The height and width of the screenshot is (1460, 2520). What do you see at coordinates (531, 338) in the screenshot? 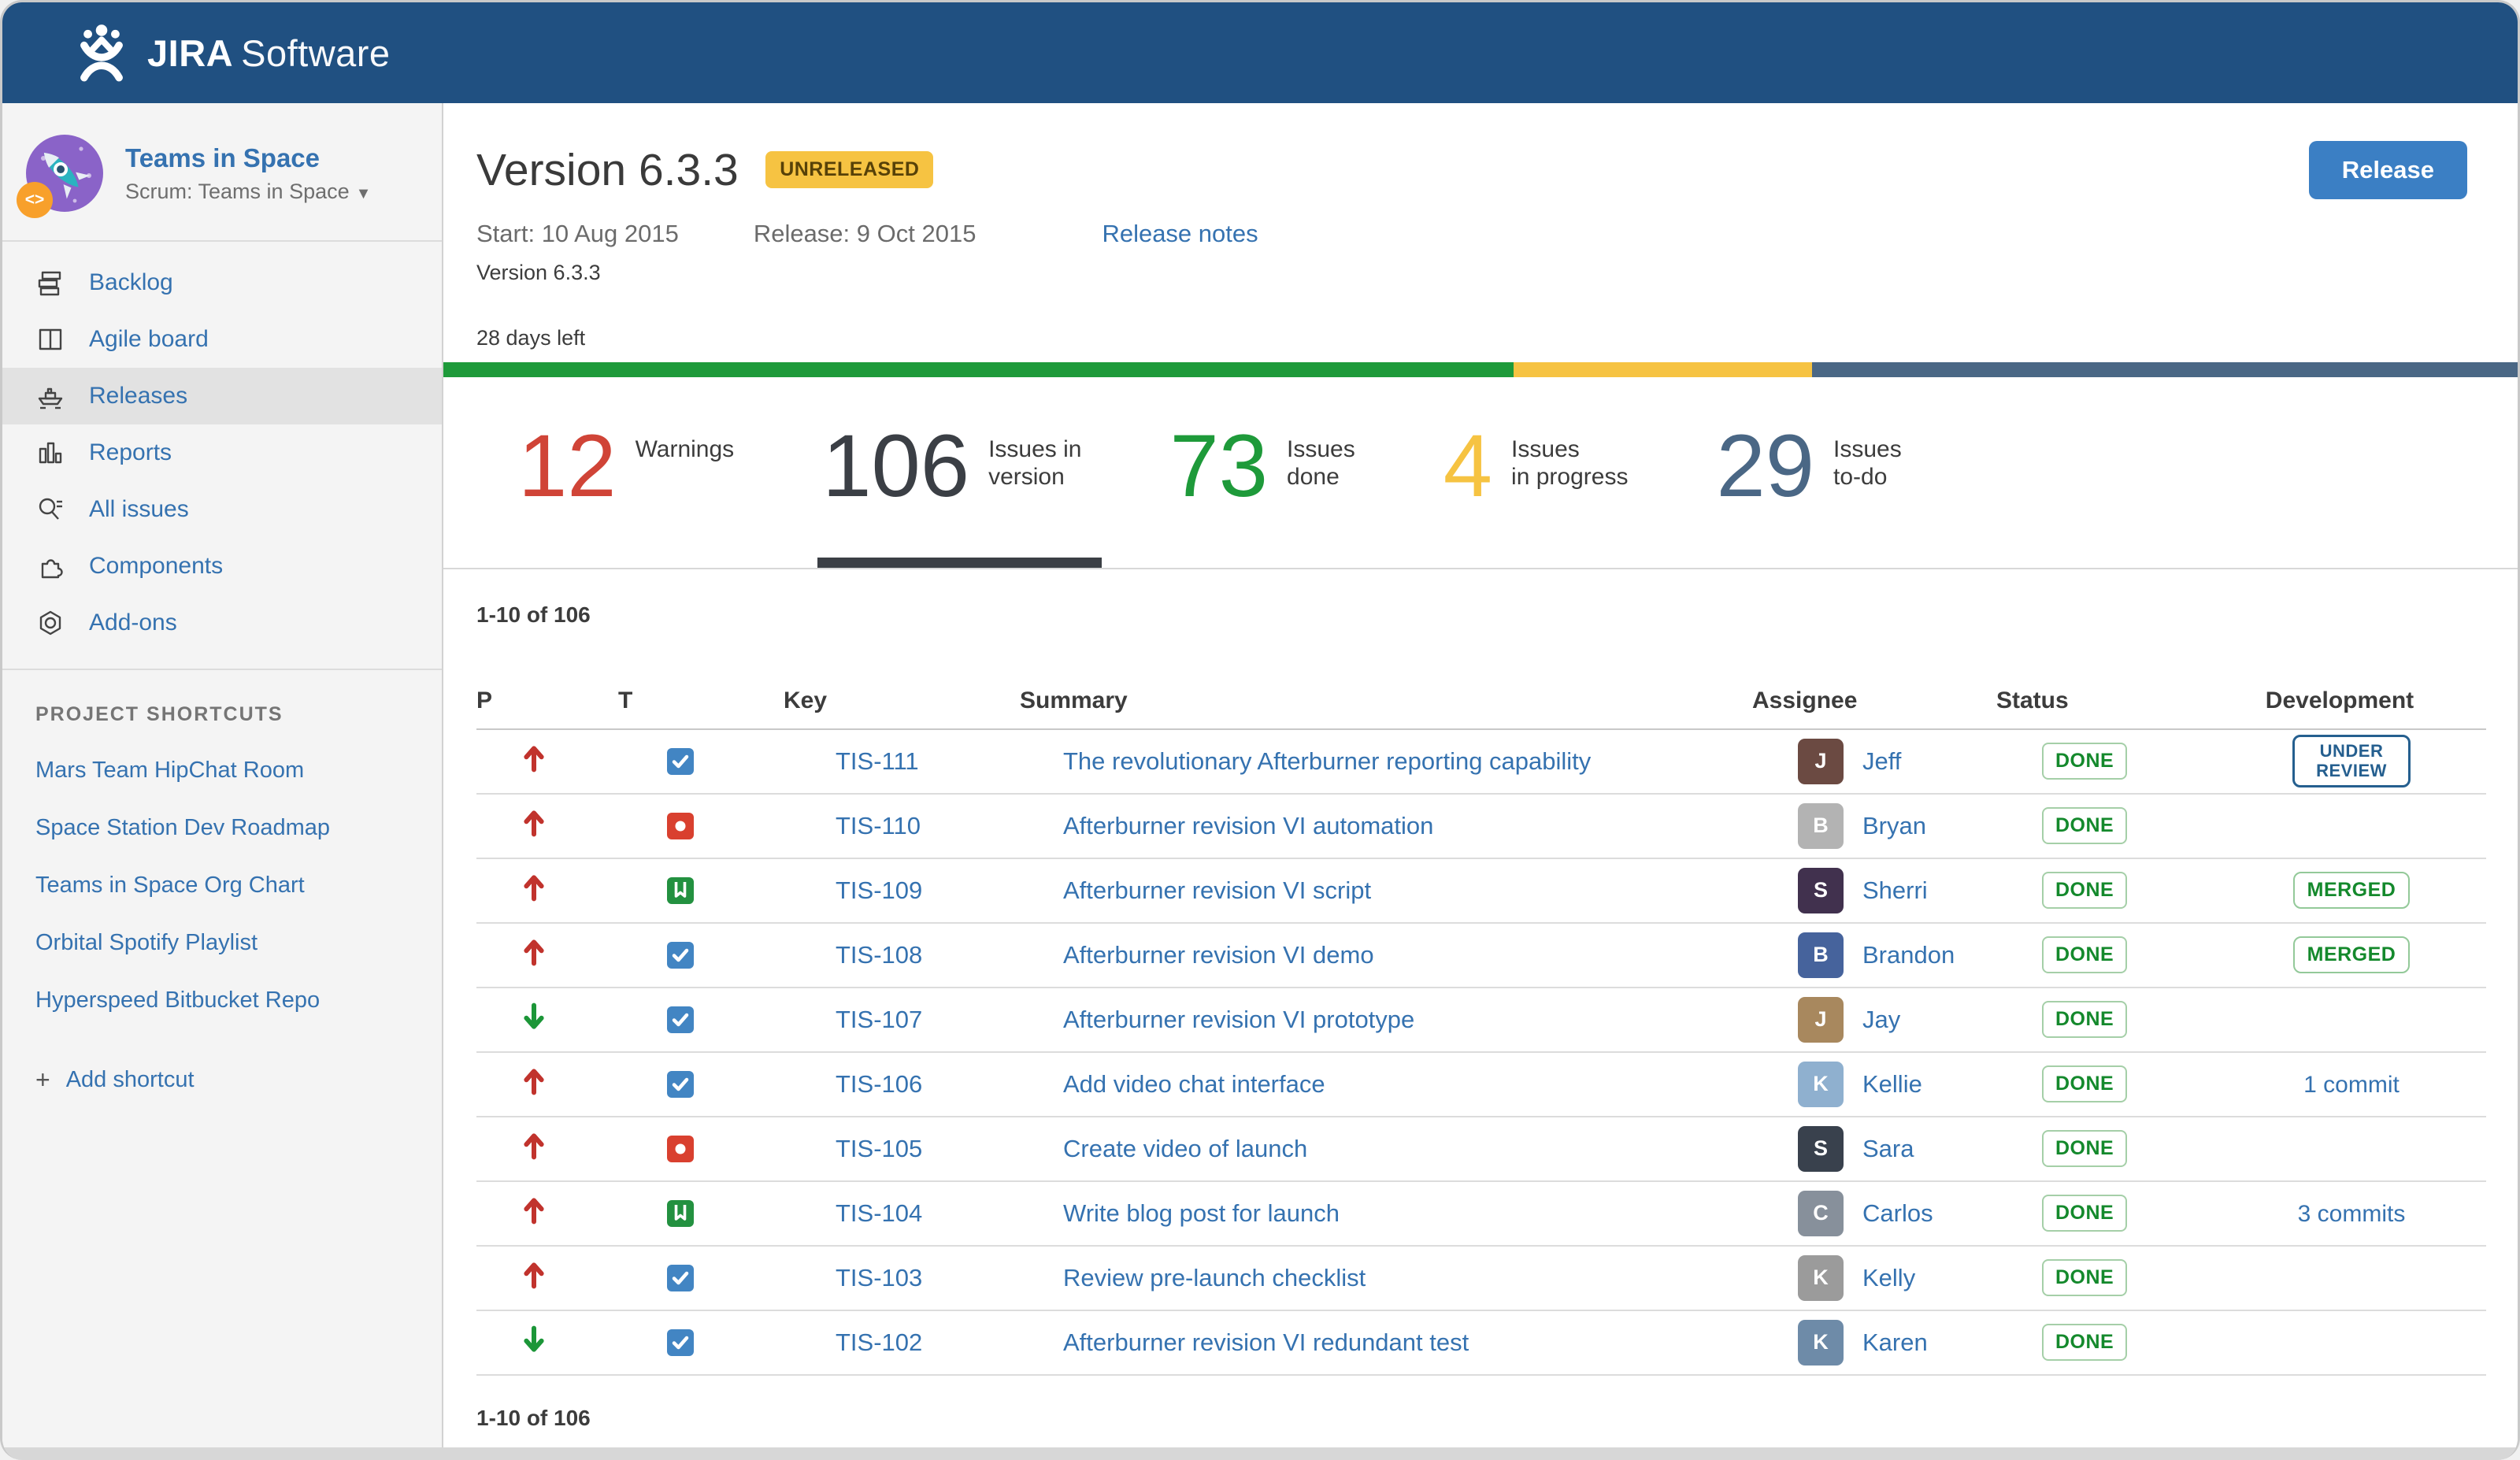
I see `days-left-label: 28 days left` at bounding box center [531, 338].